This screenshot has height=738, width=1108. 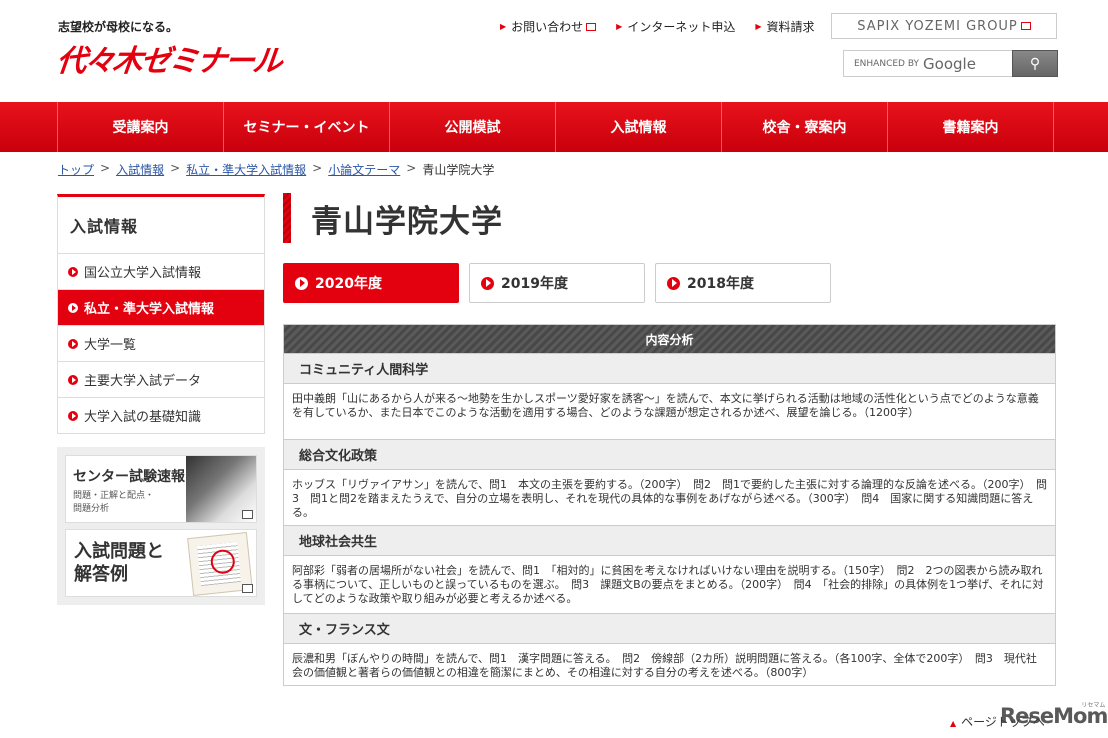 I want to click on site-logo: 代々木ゼミナール, so click(x=169, y=58).